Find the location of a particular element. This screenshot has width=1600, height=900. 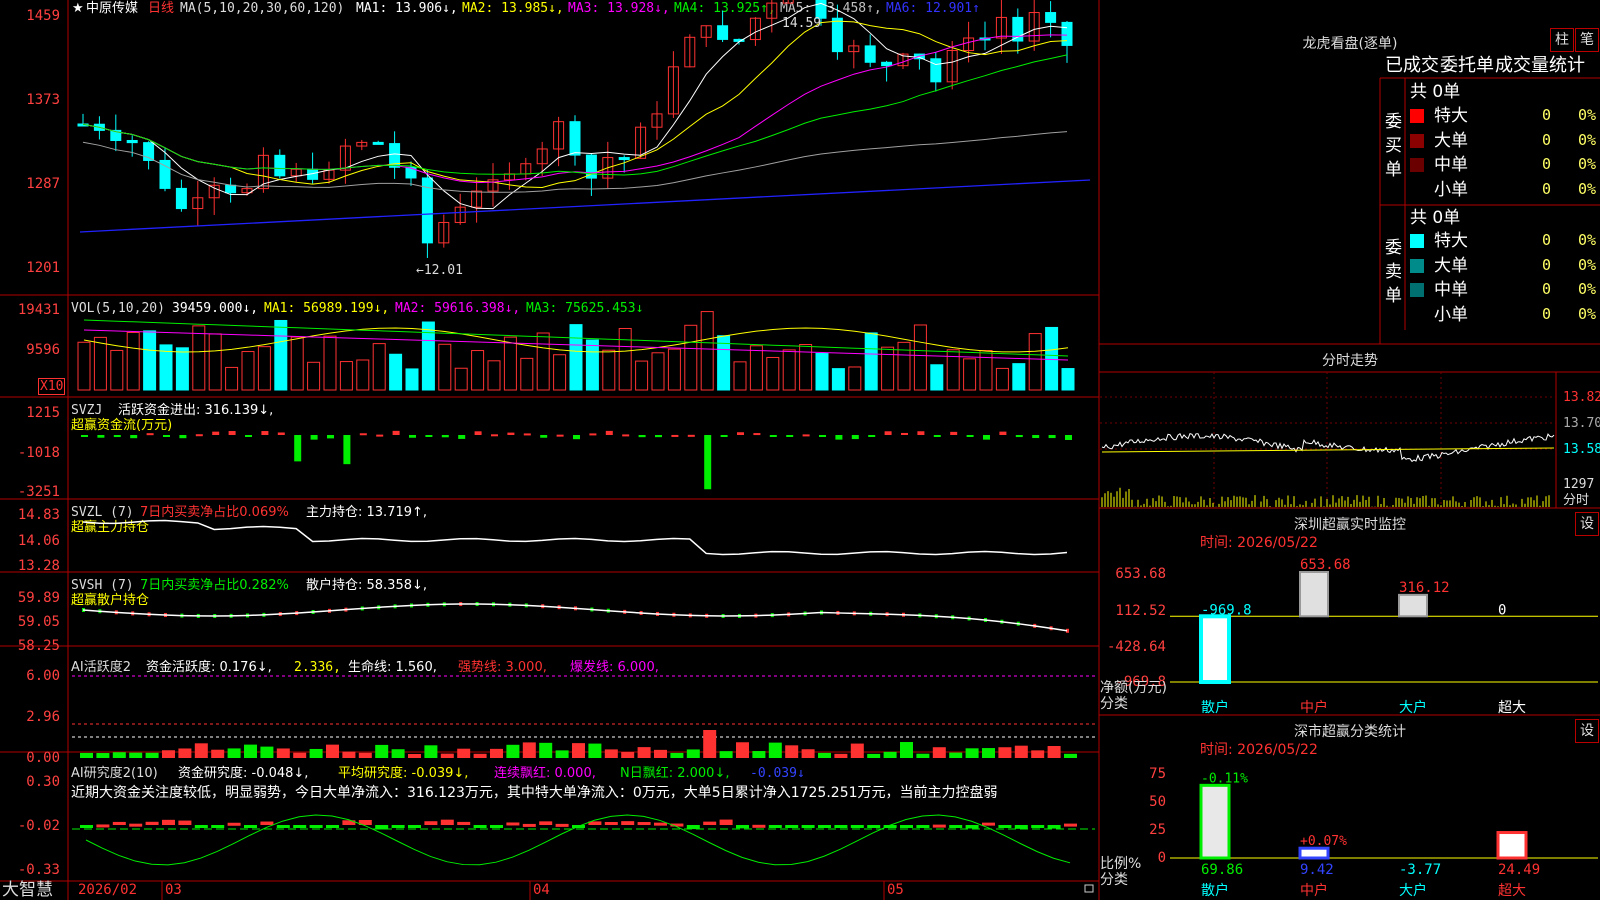

category-label: 大户 is located at coordinates (1413, 890).